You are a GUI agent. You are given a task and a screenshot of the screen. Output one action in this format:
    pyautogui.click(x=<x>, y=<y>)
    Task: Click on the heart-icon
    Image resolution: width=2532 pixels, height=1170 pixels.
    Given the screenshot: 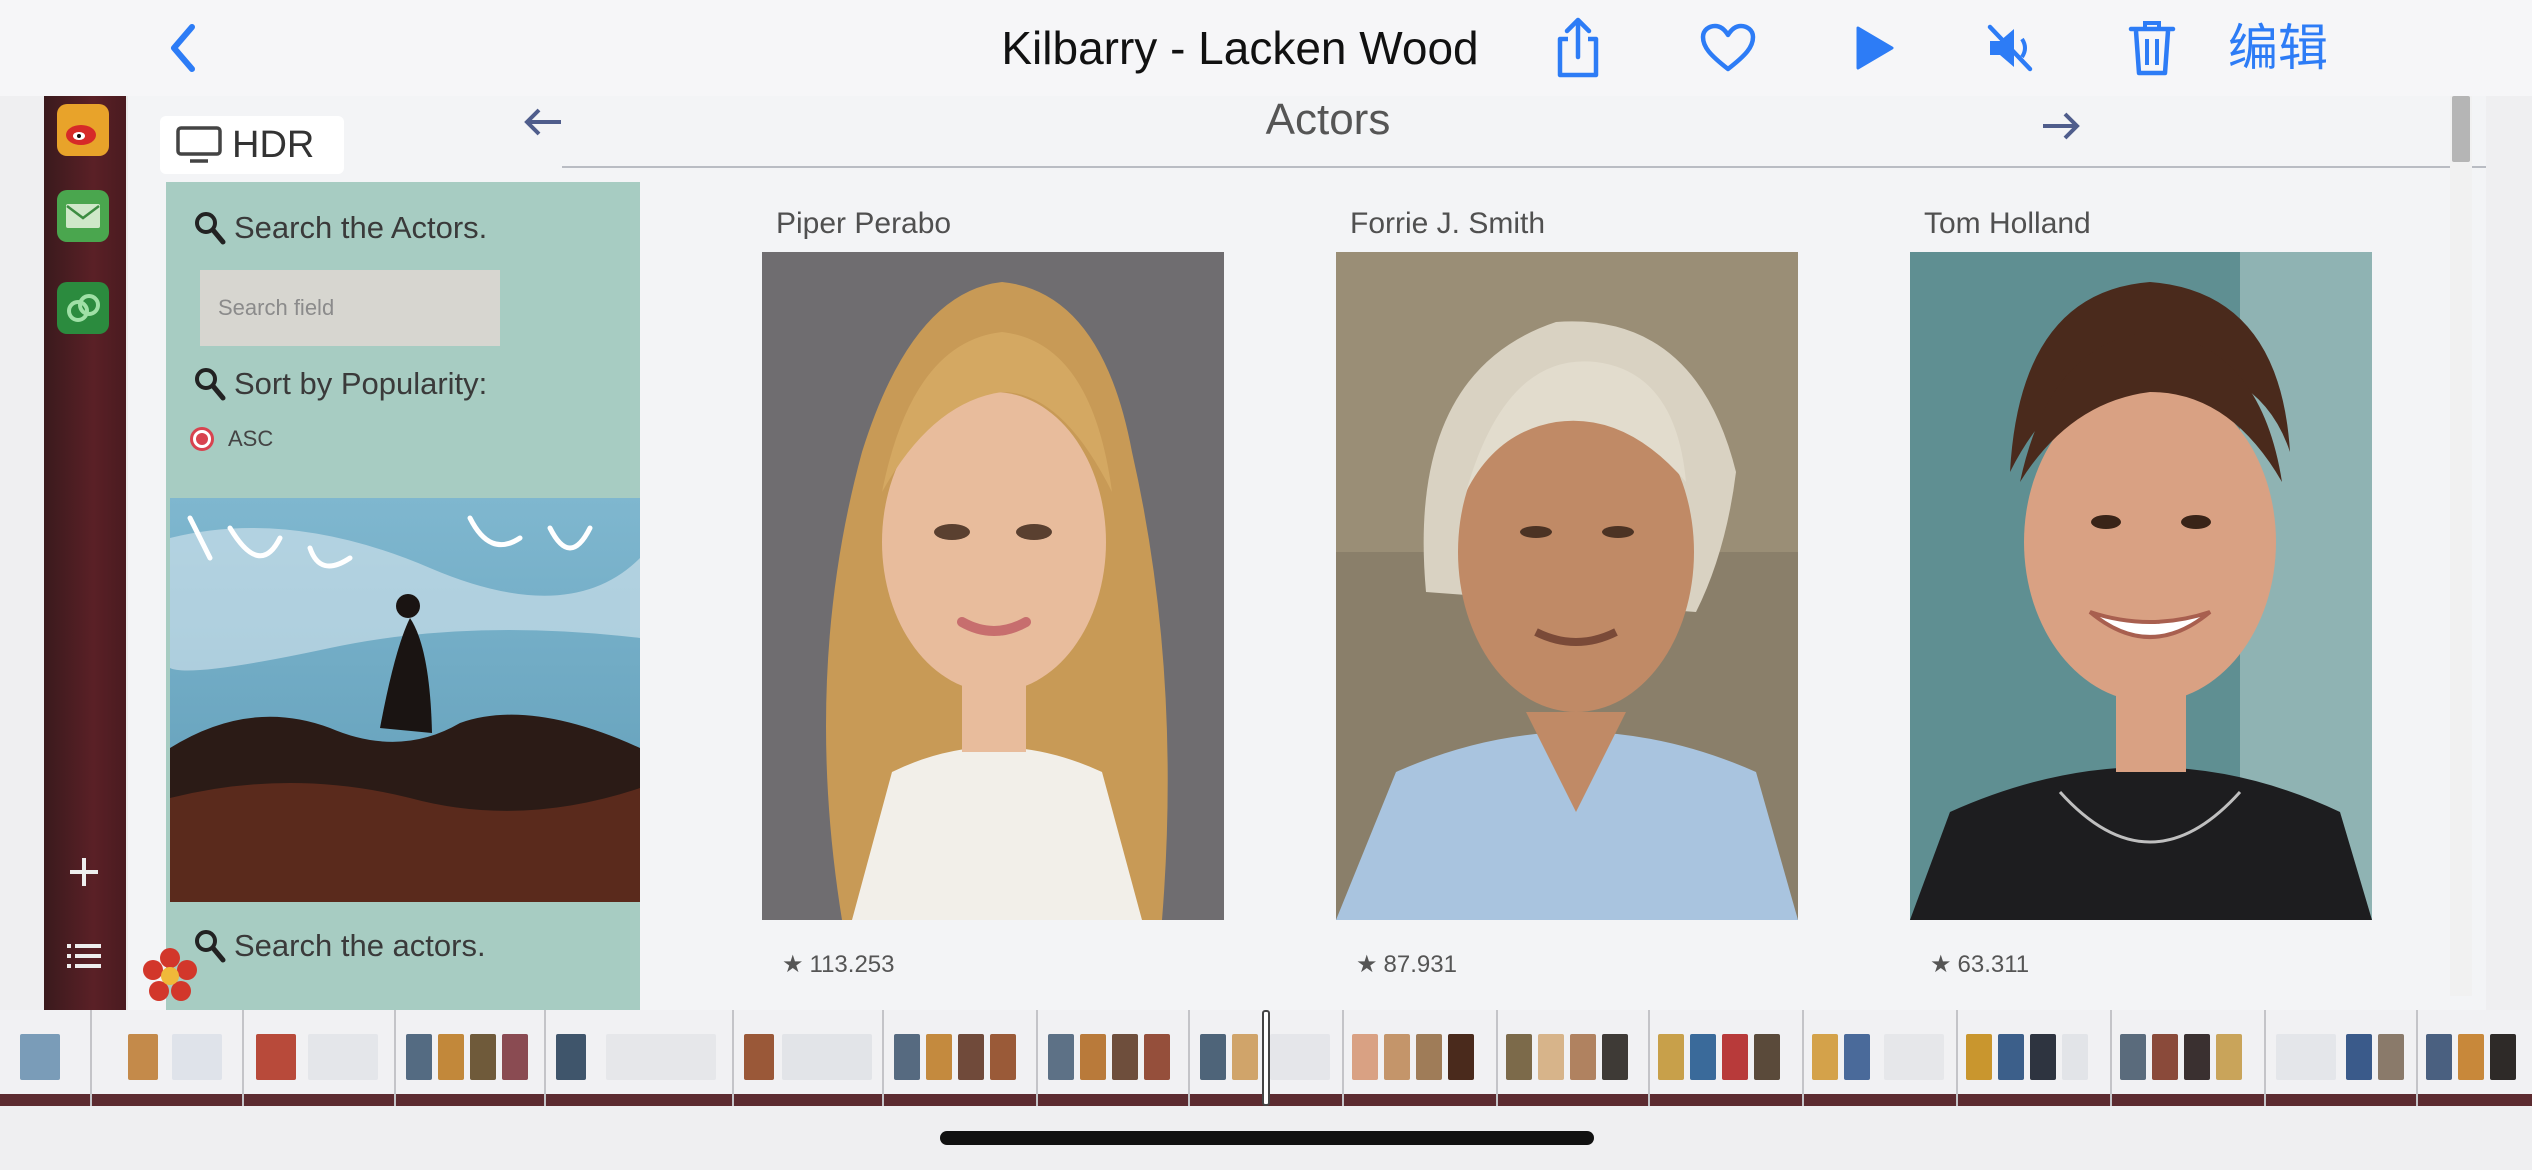 What is the action you would take?
    pyautogui.click(x=1728, y=47)
    